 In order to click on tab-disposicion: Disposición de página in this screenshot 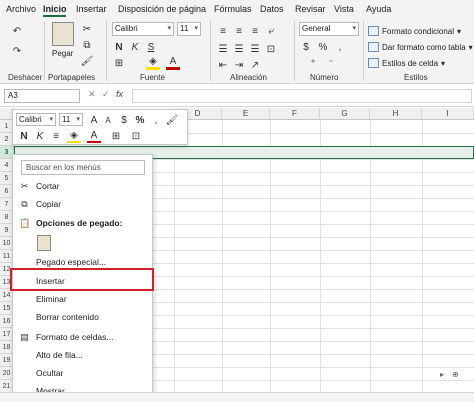, I will do `click(162, 9)`.